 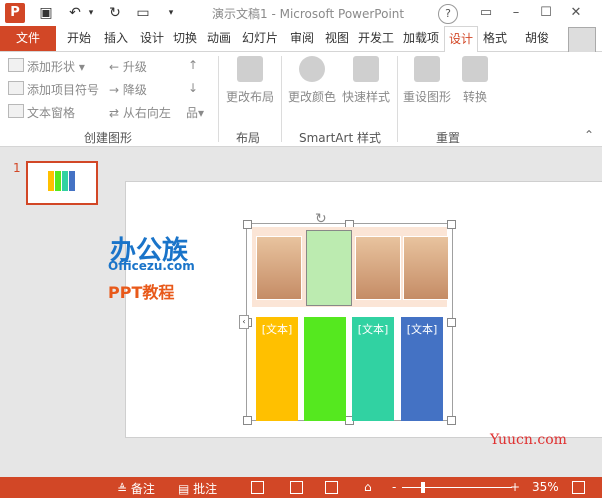 I want to click on palette-icon, so click(x=312, y=69).